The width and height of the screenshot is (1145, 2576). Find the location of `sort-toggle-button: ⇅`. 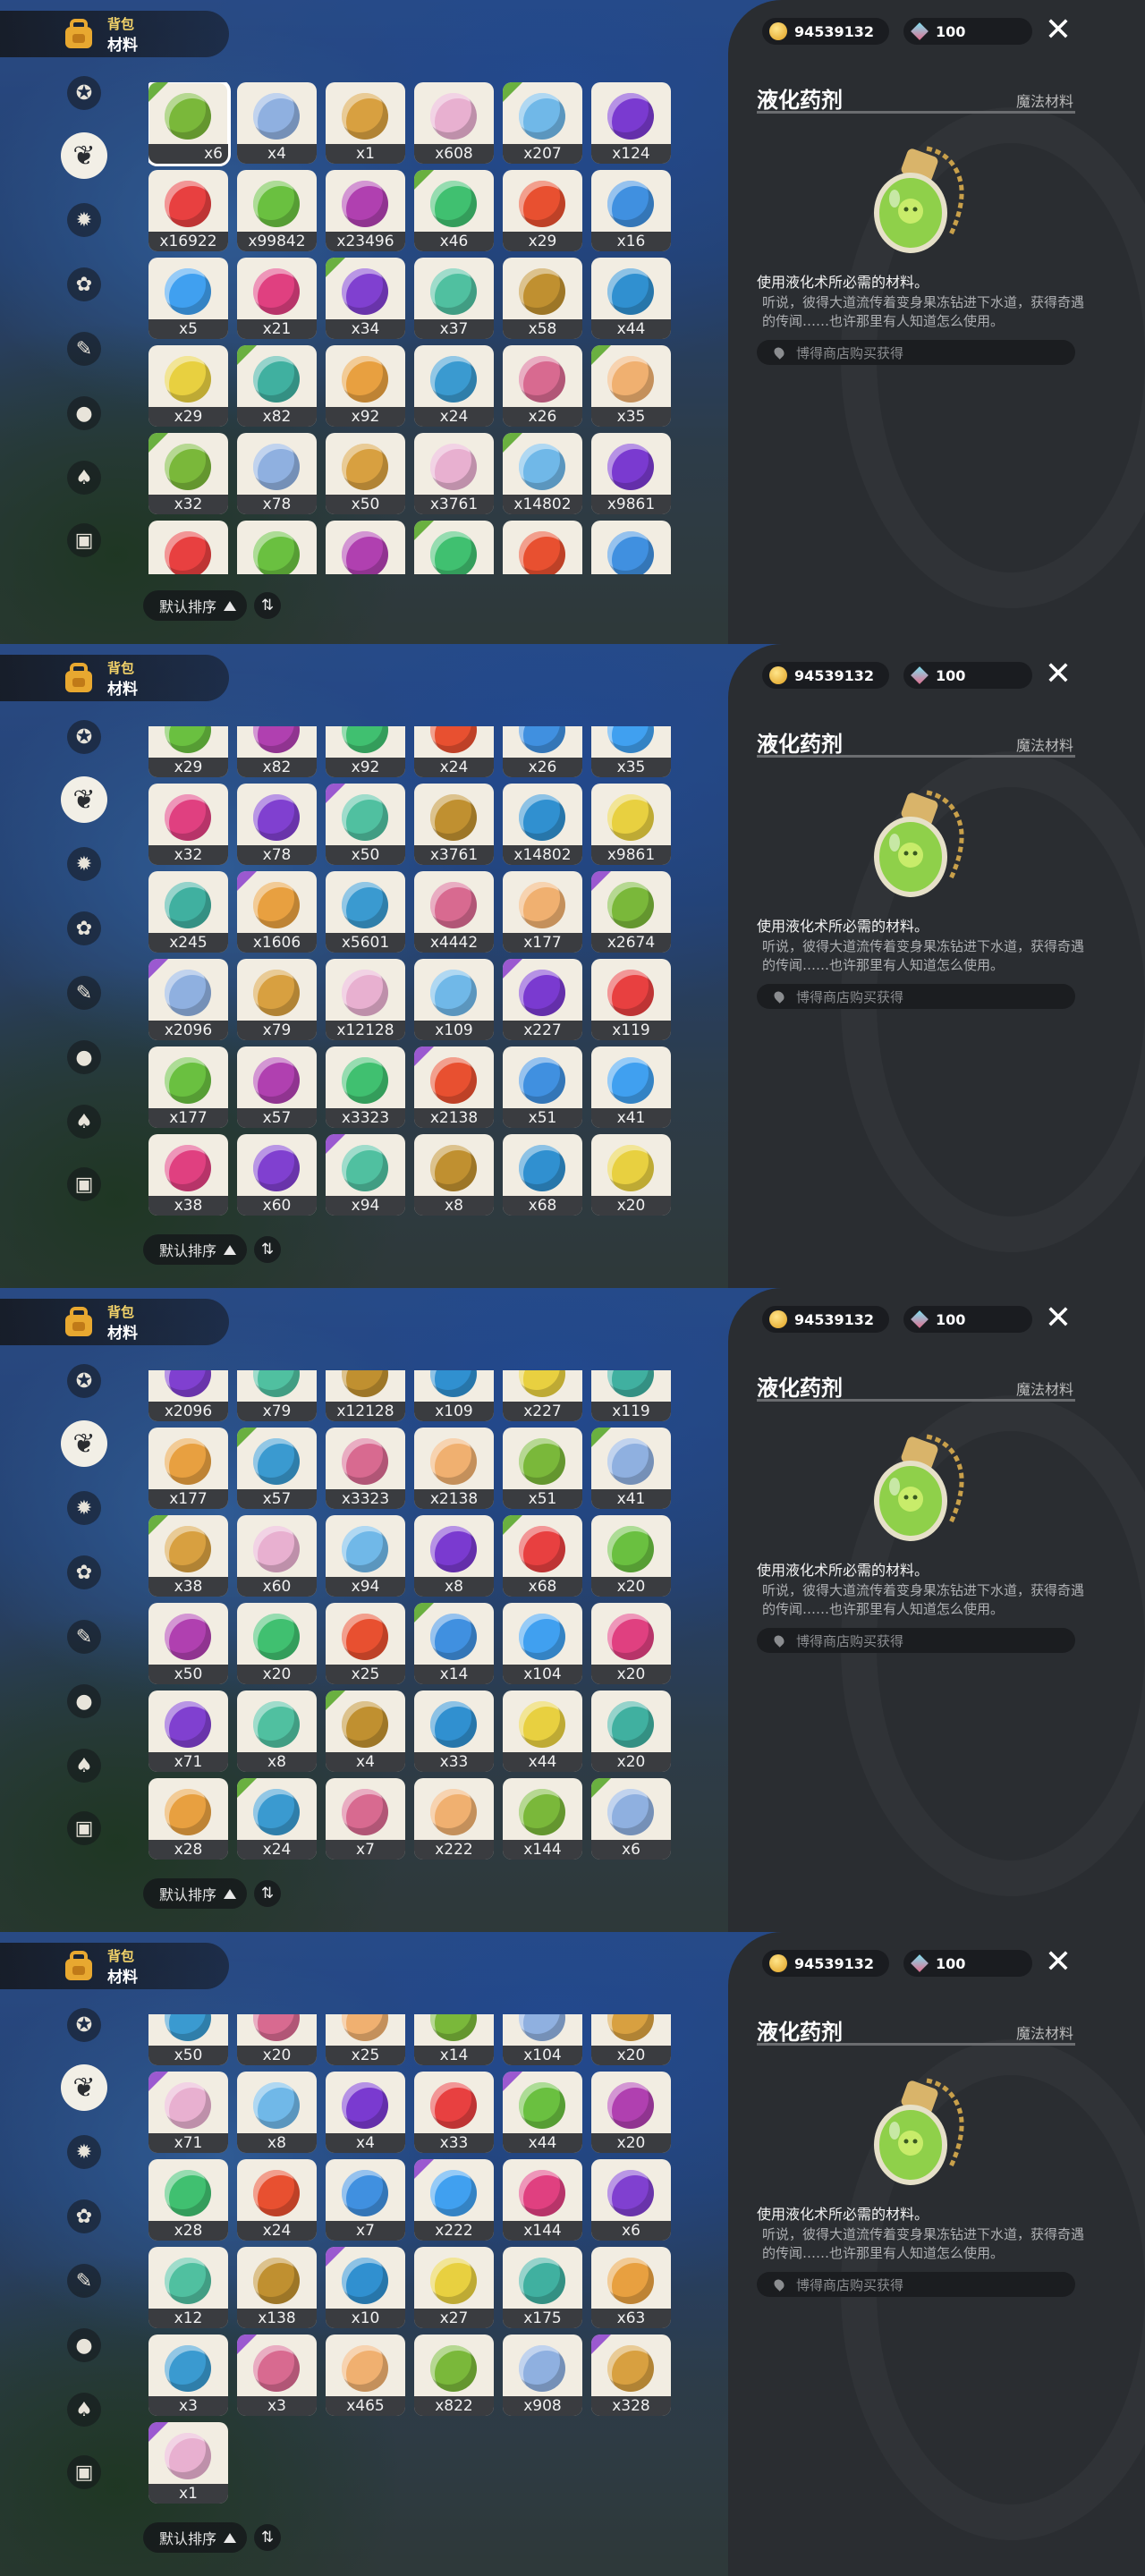

sort-toggle-button: ⇅ is located at coordinates (267, 1249).